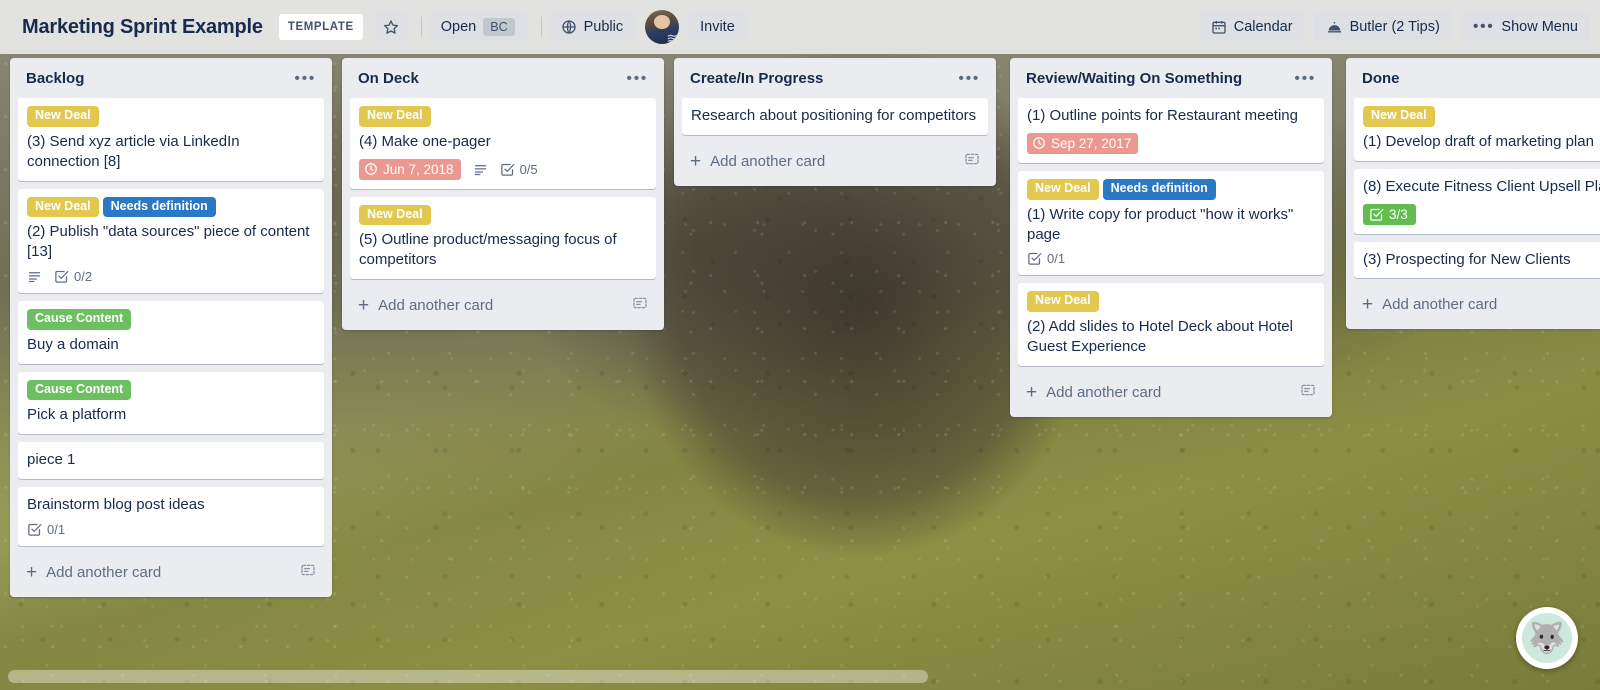 The image size is (1600, 690). Describe the element at coordinates (1381, 79) in the screenshot. I see `list-title: Done` at that location.